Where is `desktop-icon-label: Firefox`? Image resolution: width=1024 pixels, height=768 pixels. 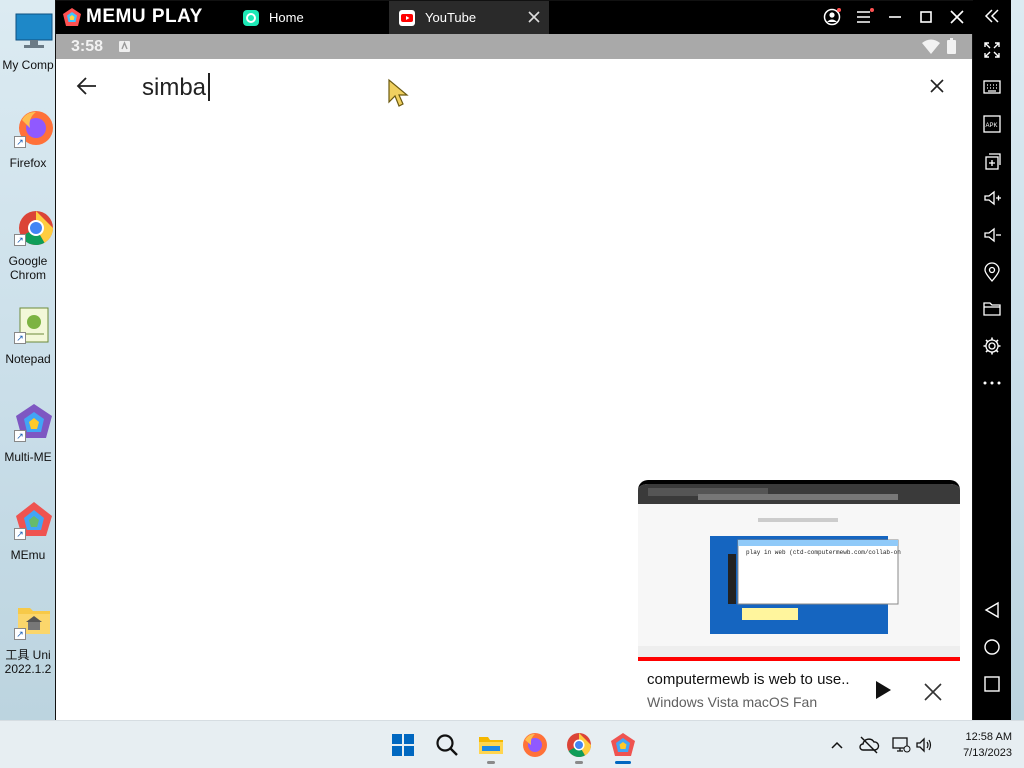
desktop-icon-label: Firefox is located at coordinates (28, 163).